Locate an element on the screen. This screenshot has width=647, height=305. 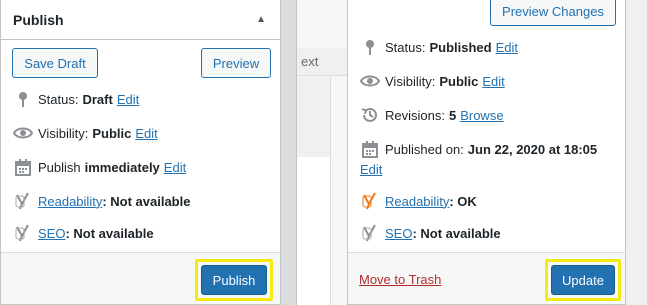
status-row: Status: Published Edit is located at coordinates (439, 47).